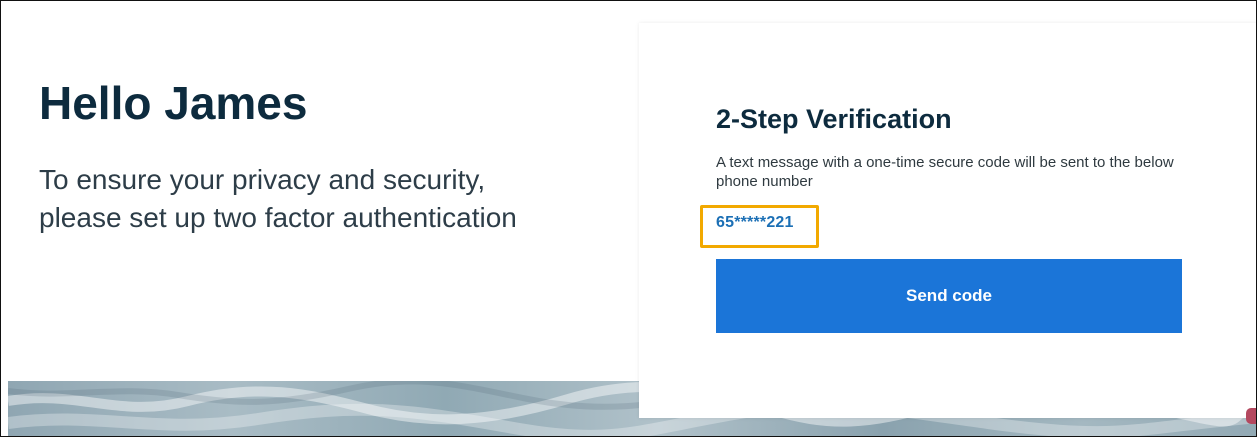  What do you see at coordinates (1251, 416) in the screenshot?
I see `edge-marker` at bounding box center [1251, 416].